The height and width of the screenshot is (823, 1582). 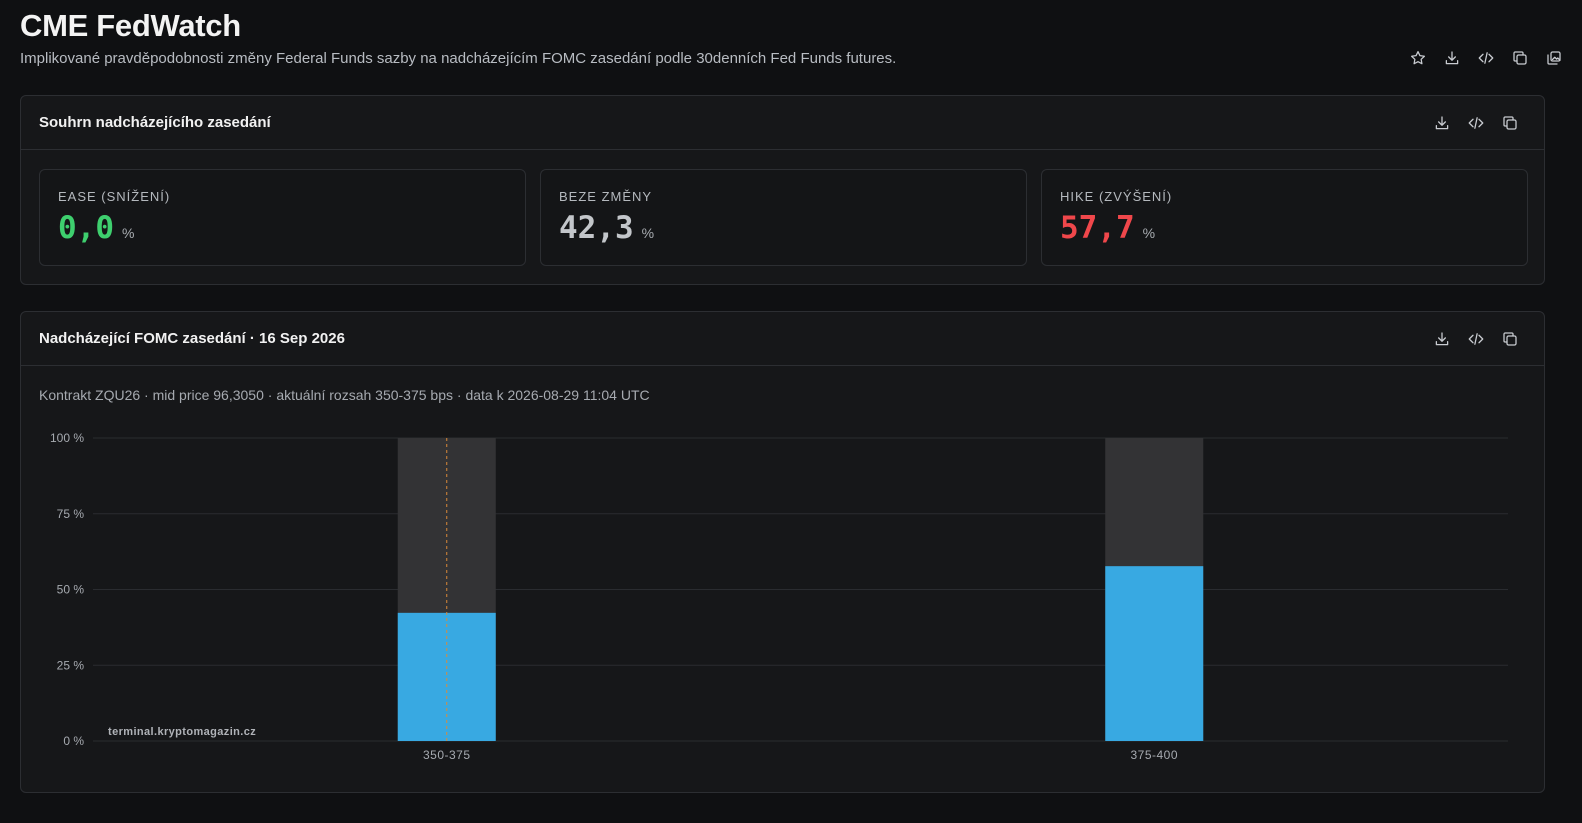 I want to click on star-icon, so click(x=1418, y=58).